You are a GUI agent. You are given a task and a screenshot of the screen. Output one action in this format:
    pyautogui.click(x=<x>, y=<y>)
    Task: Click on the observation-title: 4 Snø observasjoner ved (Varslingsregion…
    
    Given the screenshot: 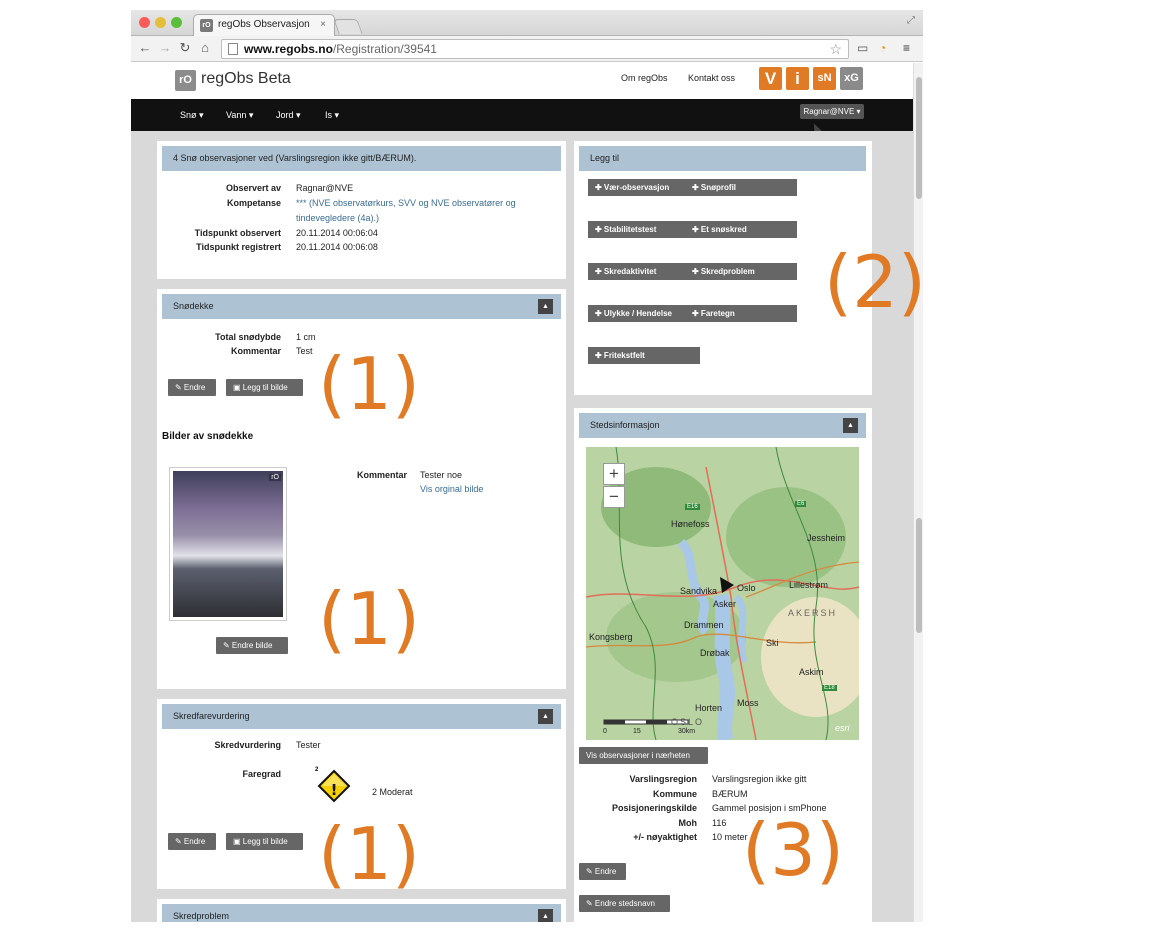 What is the action you would take?
    pyautogui.click(x=361, y=158)
    